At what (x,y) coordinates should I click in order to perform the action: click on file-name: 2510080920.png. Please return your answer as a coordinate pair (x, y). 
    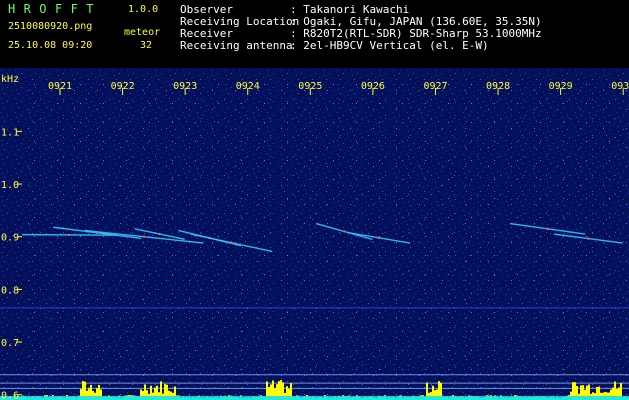
    Looking at the image, I should click on (50, 26).